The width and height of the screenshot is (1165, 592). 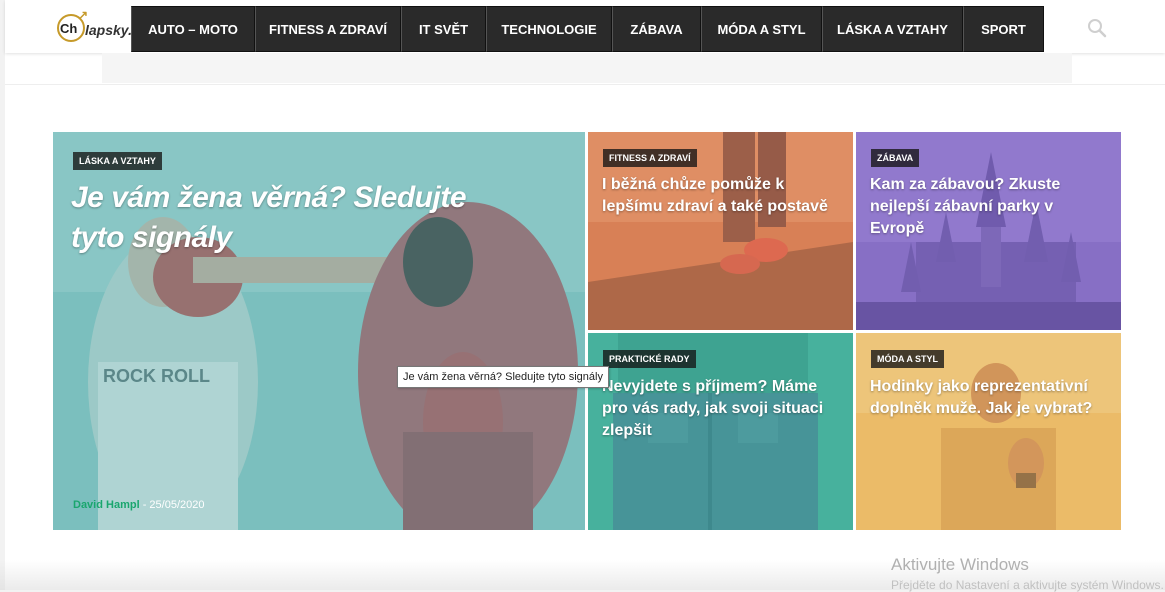 I want to click on article-title-line-2: doplněk muže. Jak je vybrat?, so click(x=981, y=408).